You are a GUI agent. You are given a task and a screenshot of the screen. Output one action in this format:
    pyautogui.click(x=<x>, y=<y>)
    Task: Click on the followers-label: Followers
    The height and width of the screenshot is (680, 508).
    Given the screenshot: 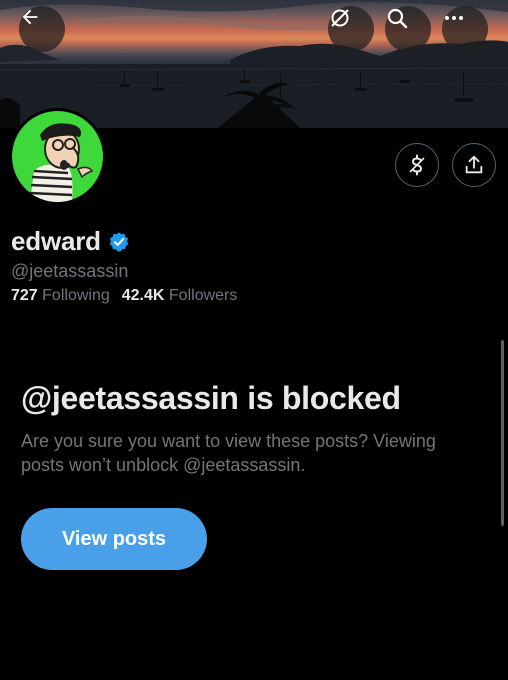 What is the action you would take?
    pyautogui.click(x=203, y=295)
    